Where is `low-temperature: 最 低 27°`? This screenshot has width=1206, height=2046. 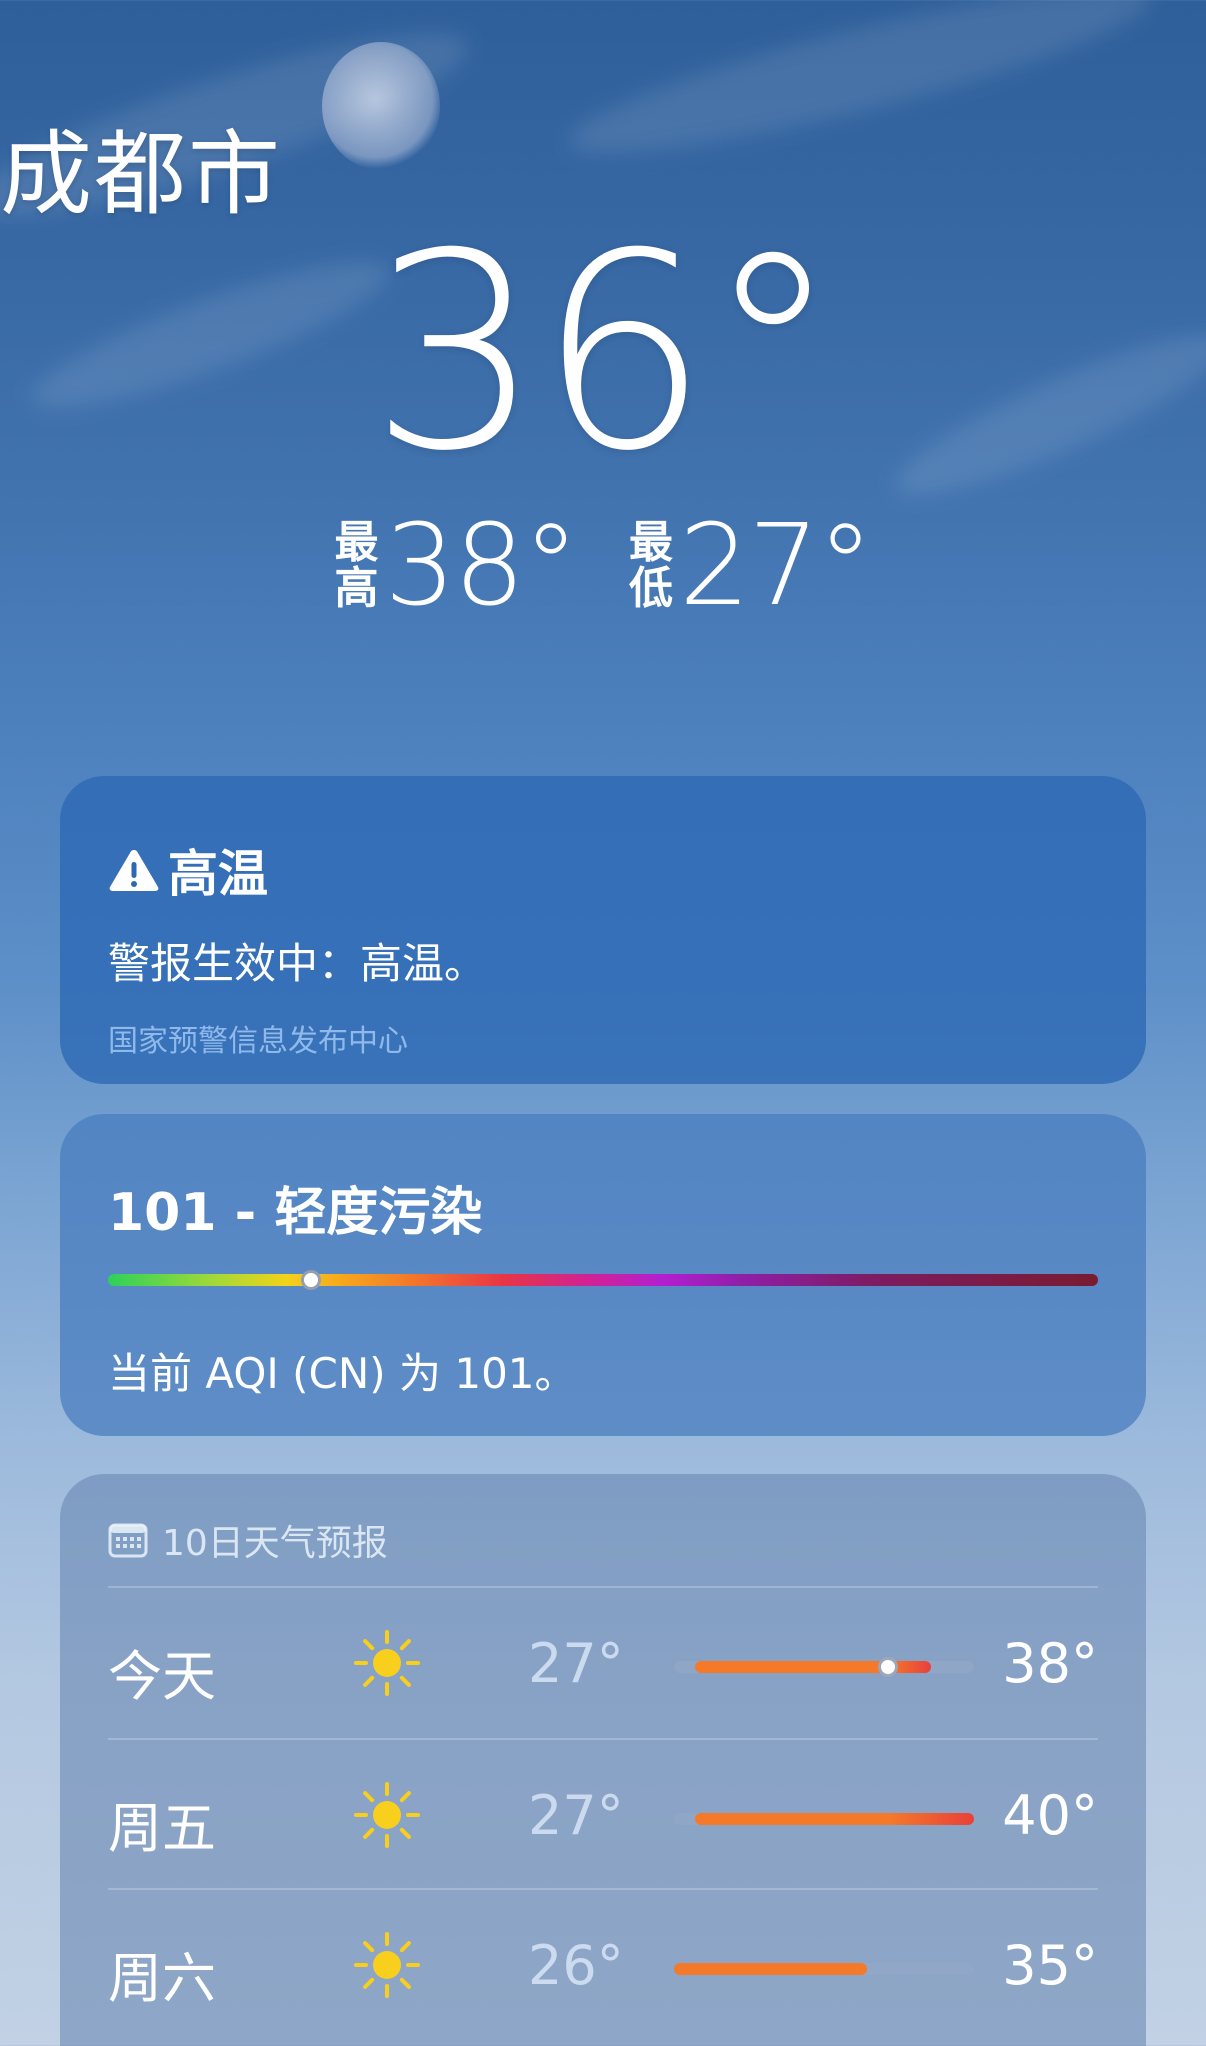 low-temperature: 最 低 27° is located at coordinates (751, 566).